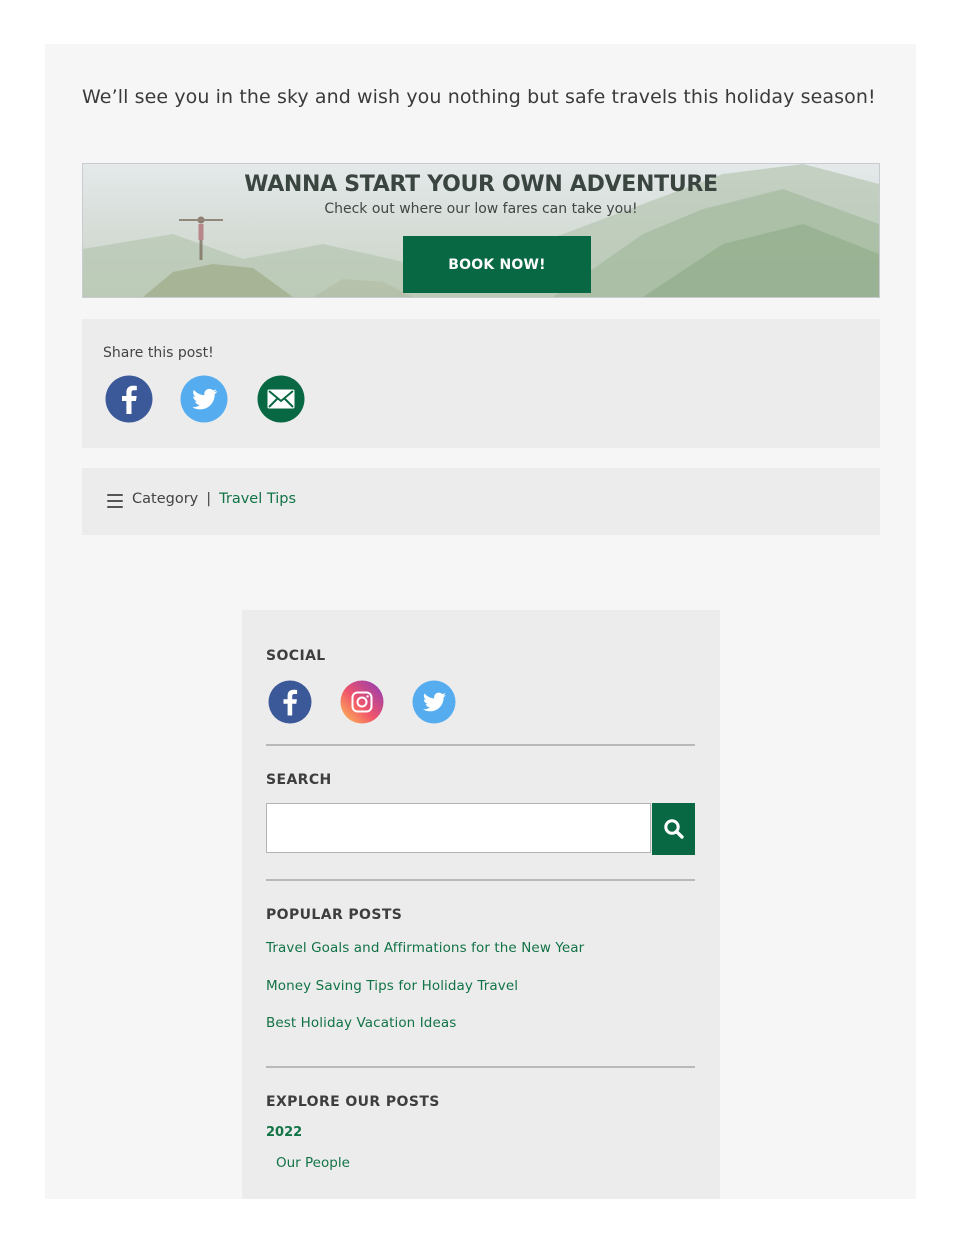 Image resolution: width=960 pixels, height=1242 pixels. Describe the element at coordinates (361, 1023) in the screenshot. I see `popular-post-link: Best Holiday Vacation Ideas` at that location.